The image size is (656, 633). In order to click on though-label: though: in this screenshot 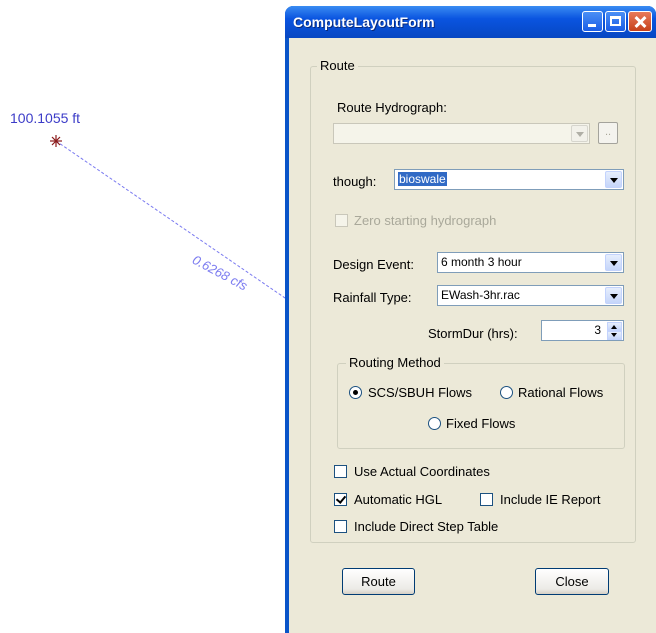, I will do `click(355, 181)`.